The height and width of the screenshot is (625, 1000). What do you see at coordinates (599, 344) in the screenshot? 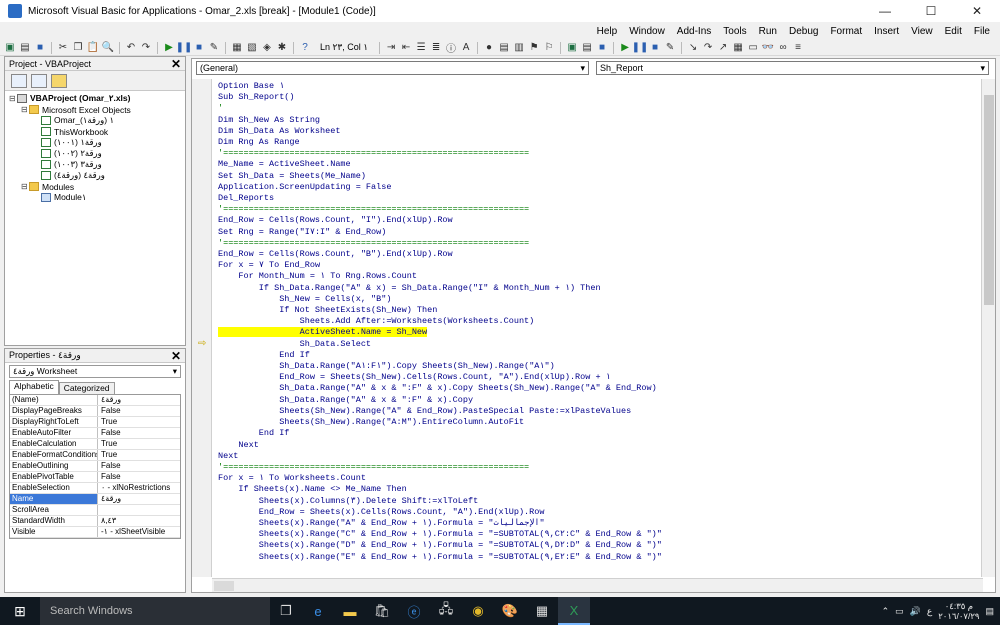
I see `code-line: Sh_Data.Select` at bounding box center [599, 344].